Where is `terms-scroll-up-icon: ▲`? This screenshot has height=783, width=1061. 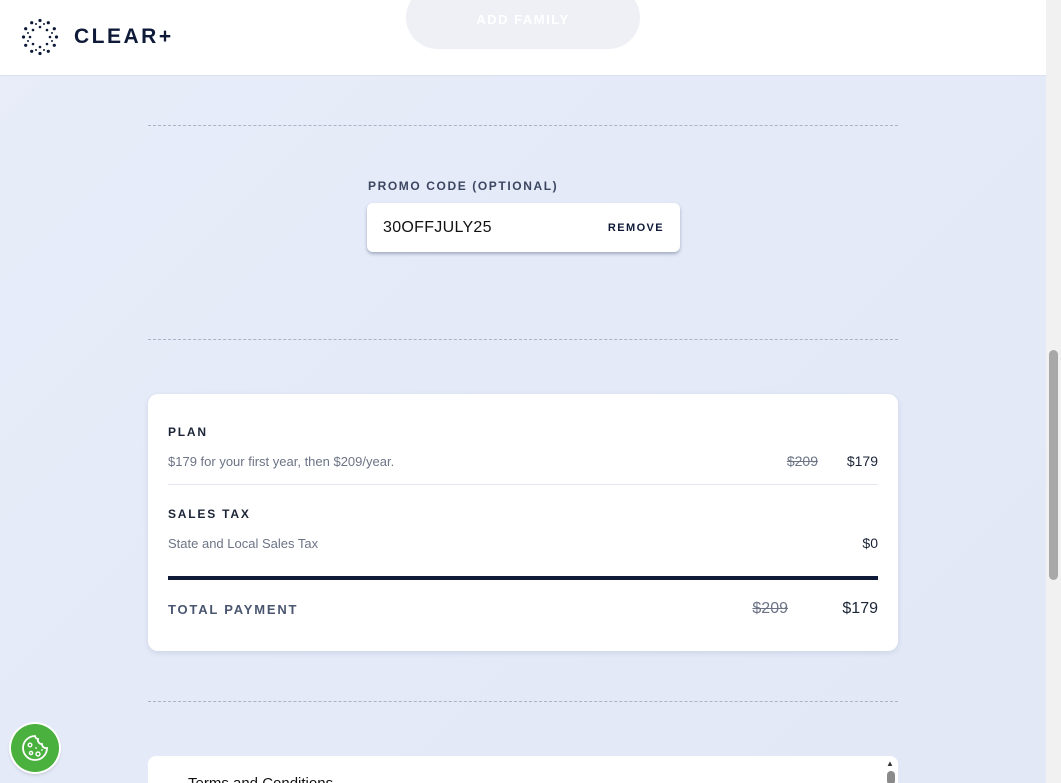 terms-scroll-up-icon: ▲ is located at coordinates (890, 763).